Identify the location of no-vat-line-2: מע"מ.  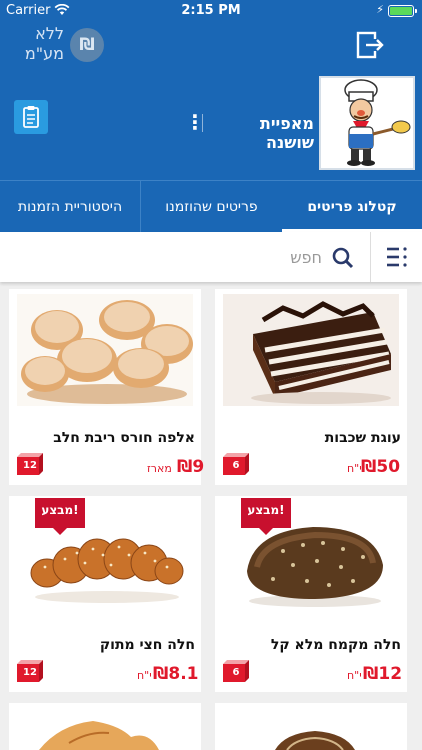
(44, 53).